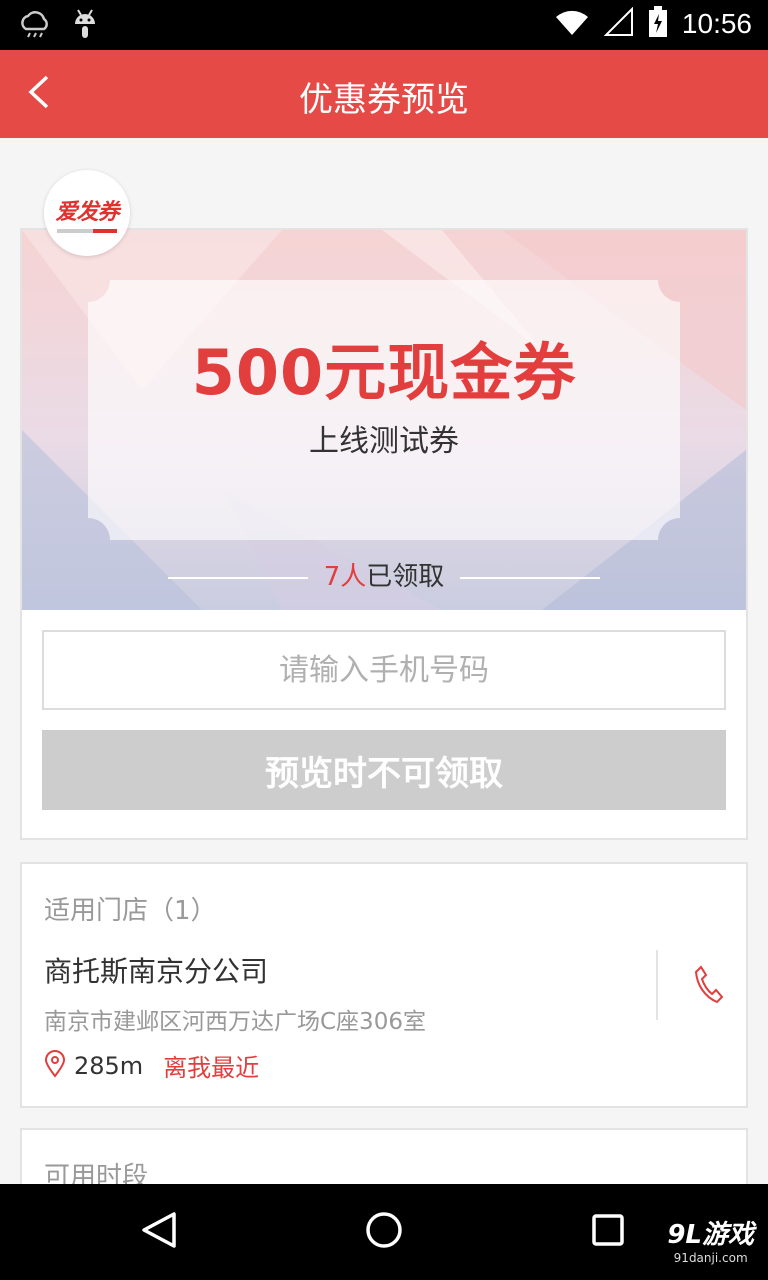  I want to click on square-recents-icon, so click(608, 1232).